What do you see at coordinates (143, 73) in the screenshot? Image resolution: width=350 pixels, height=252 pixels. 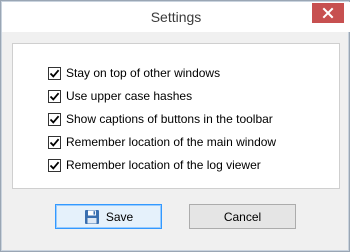 I see `option-label: Stay on top of other windows` at bounding box center [143, 73].